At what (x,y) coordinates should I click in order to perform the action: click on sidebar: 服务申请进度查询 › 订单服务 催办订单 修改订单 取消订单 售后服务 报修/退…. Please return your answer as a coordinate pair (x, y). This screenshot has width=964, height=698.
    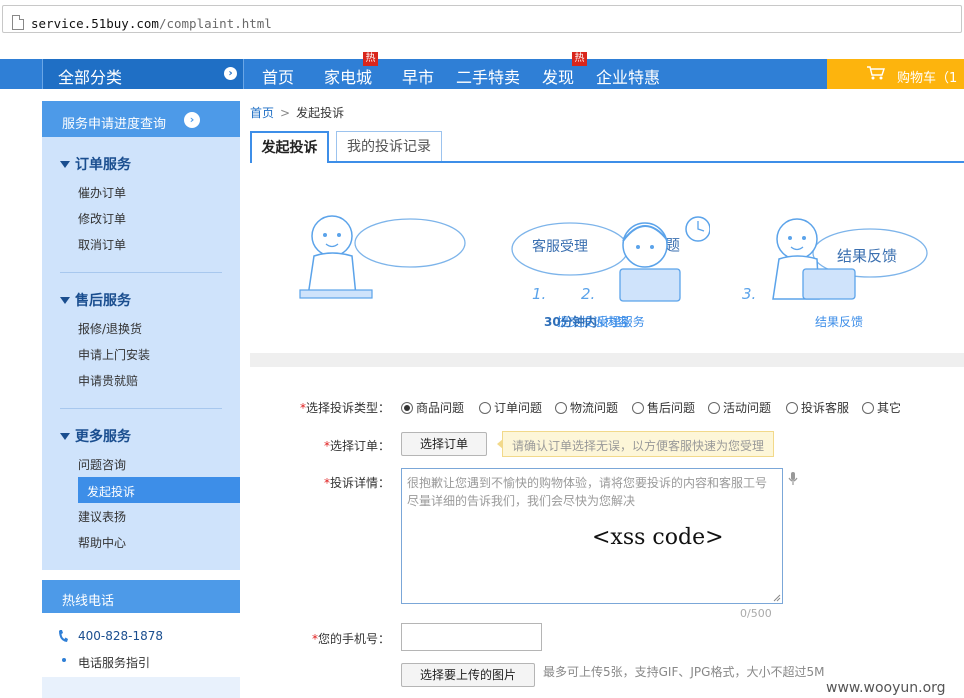
    Looking at the image, I should click on (141, 335).